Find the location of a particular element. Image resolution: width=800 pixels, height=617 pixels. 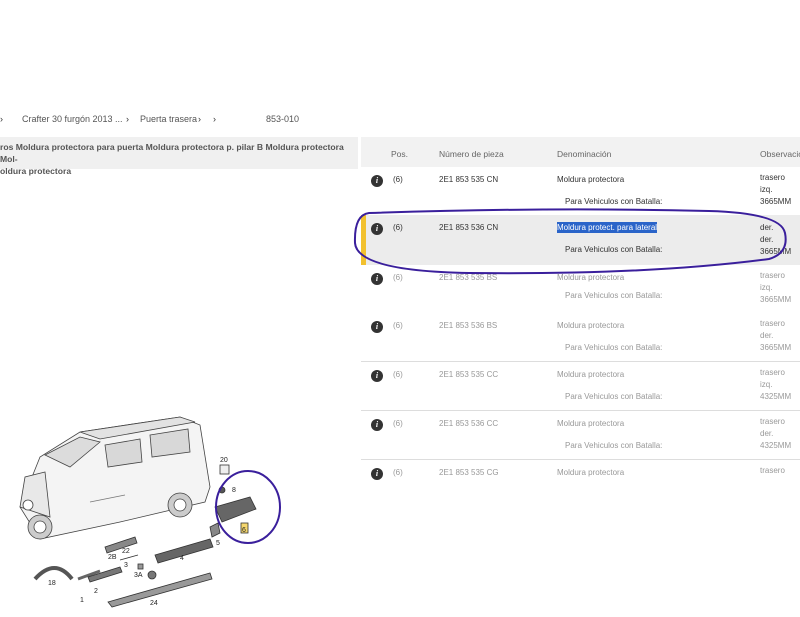

callout-6: 6 is located at coordinates (244, 530).